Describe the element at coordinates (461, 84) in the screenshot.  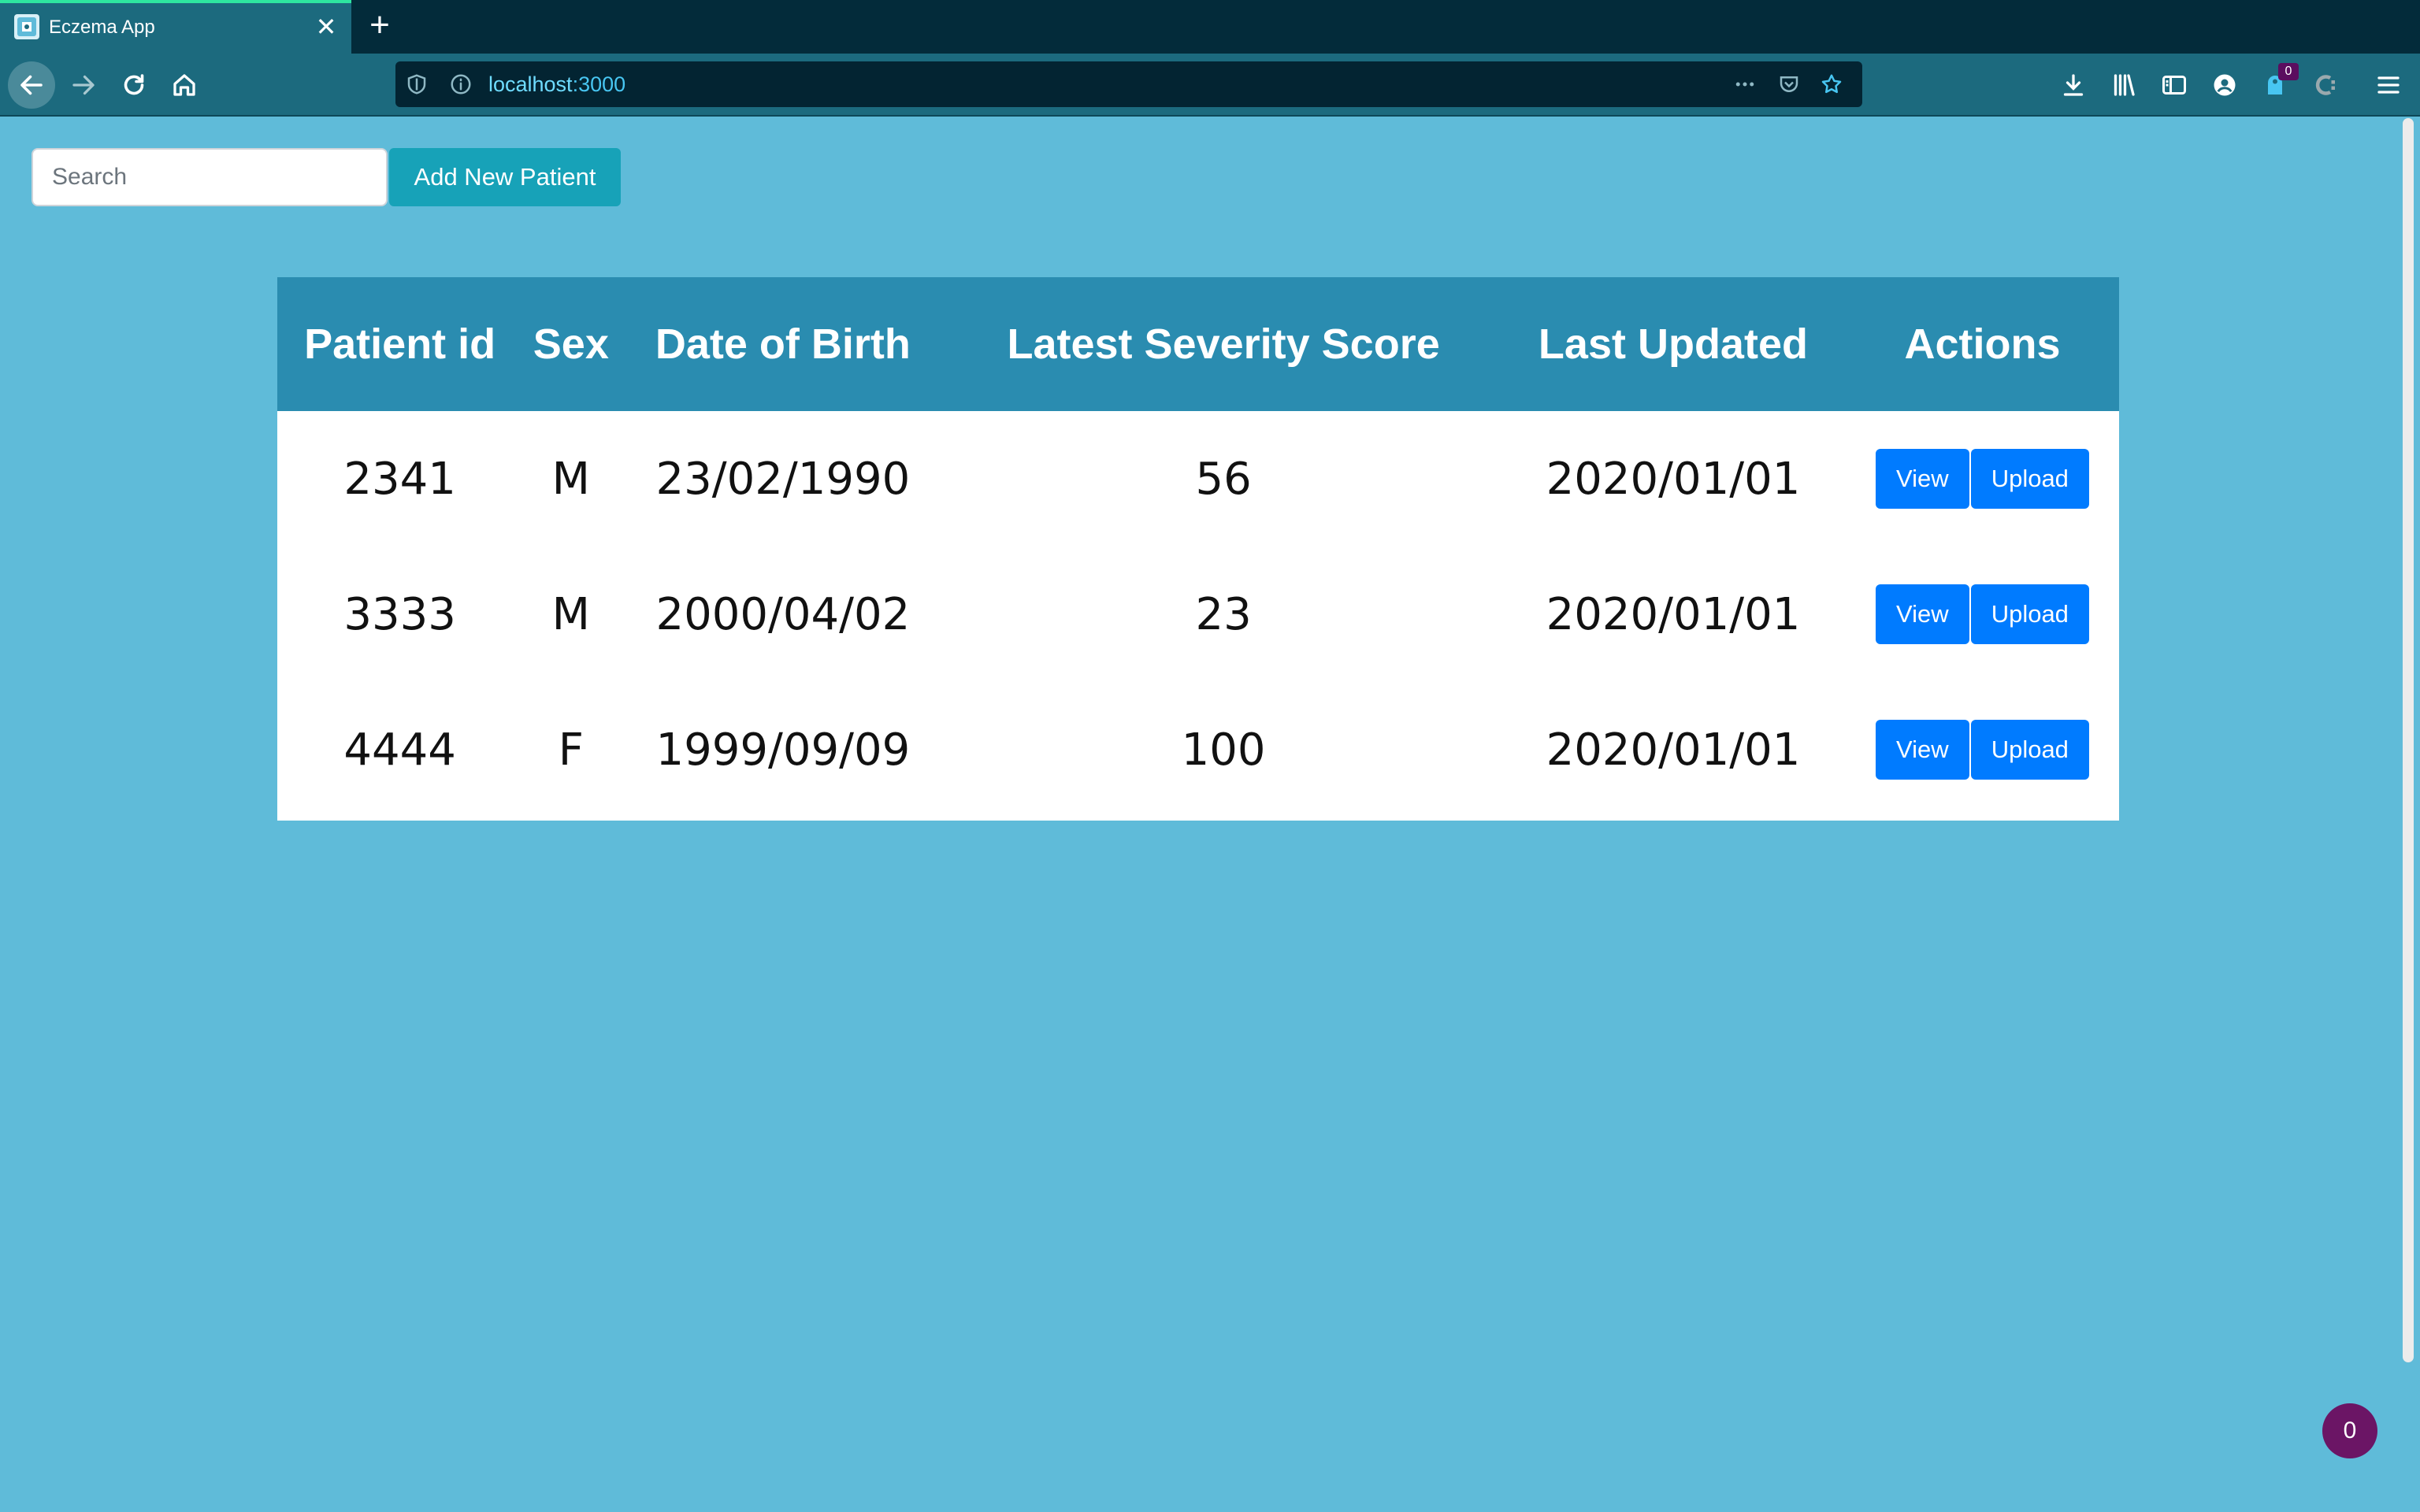
I see `site-info-icon` at that location.